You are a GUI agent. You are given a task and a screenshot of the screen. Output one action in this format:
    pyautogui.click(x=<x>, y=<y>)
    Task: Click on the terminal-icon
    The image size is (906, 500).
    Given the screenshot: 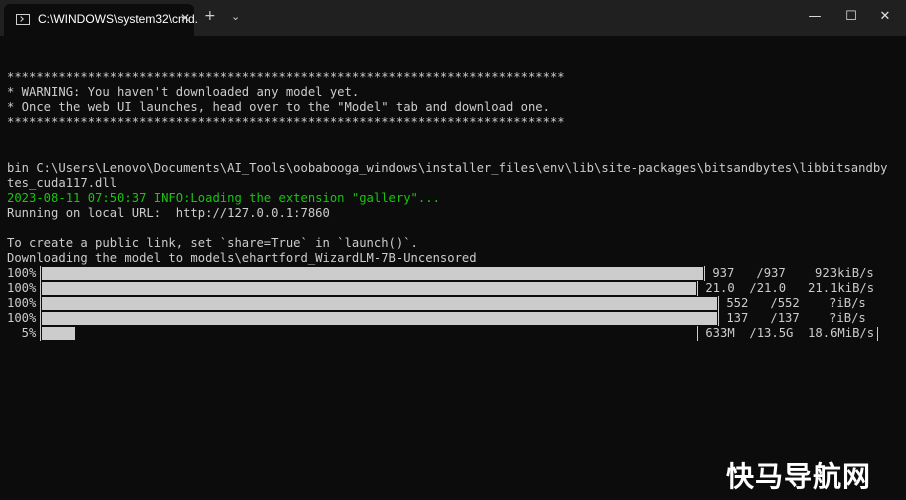 What is the action you would take?
    pyautogui.click(x=23, y=19)
    